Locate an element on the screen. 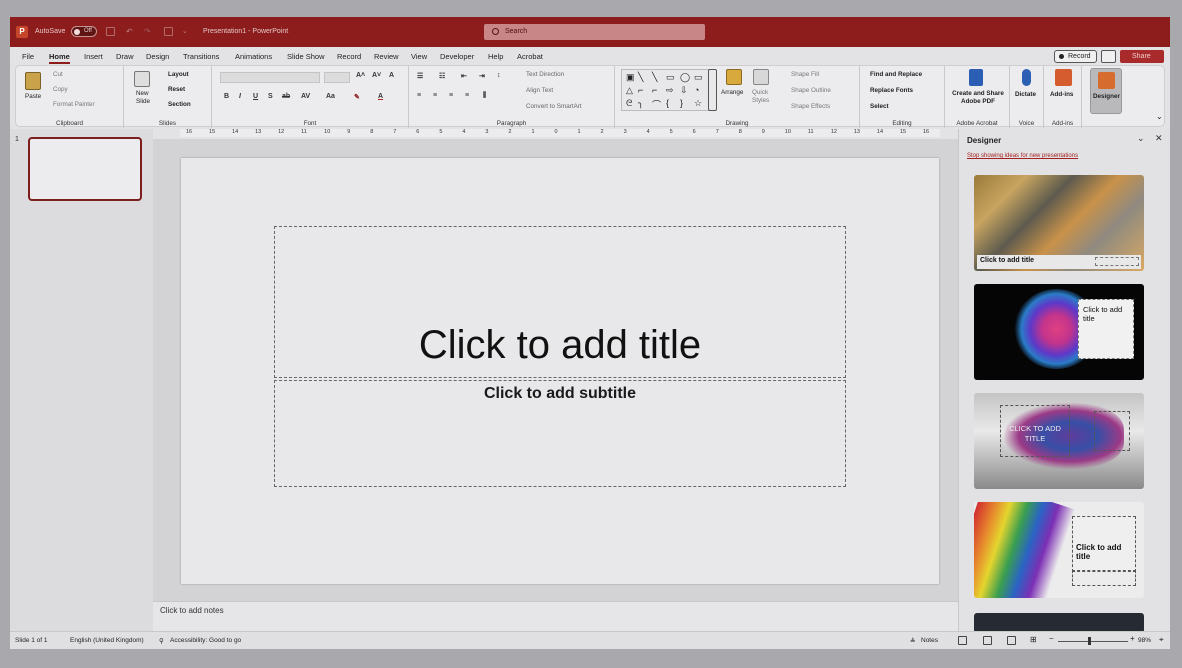 The width and height of the screenshot is (1182, 668). autosave-toggle: Off is located at coordinates (84, 31).